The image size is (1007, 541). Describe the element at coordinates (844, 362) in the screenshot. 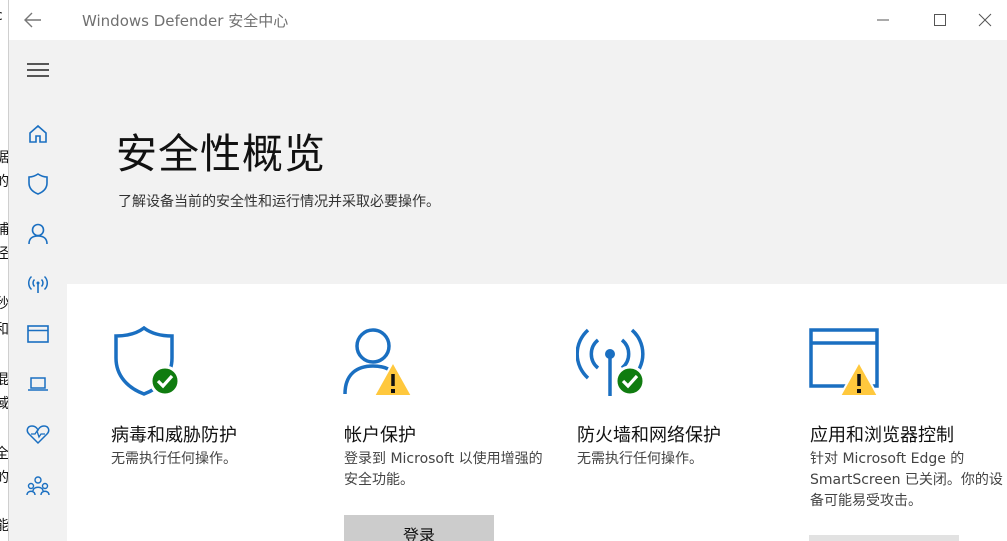

I see `browser-warning-icon` at that location.